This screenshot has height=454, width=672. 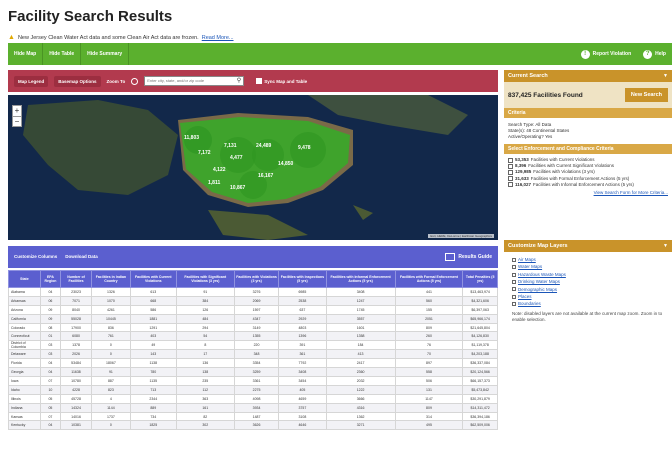 I want to click on table-cell: 734, so click(x=153, y=416).